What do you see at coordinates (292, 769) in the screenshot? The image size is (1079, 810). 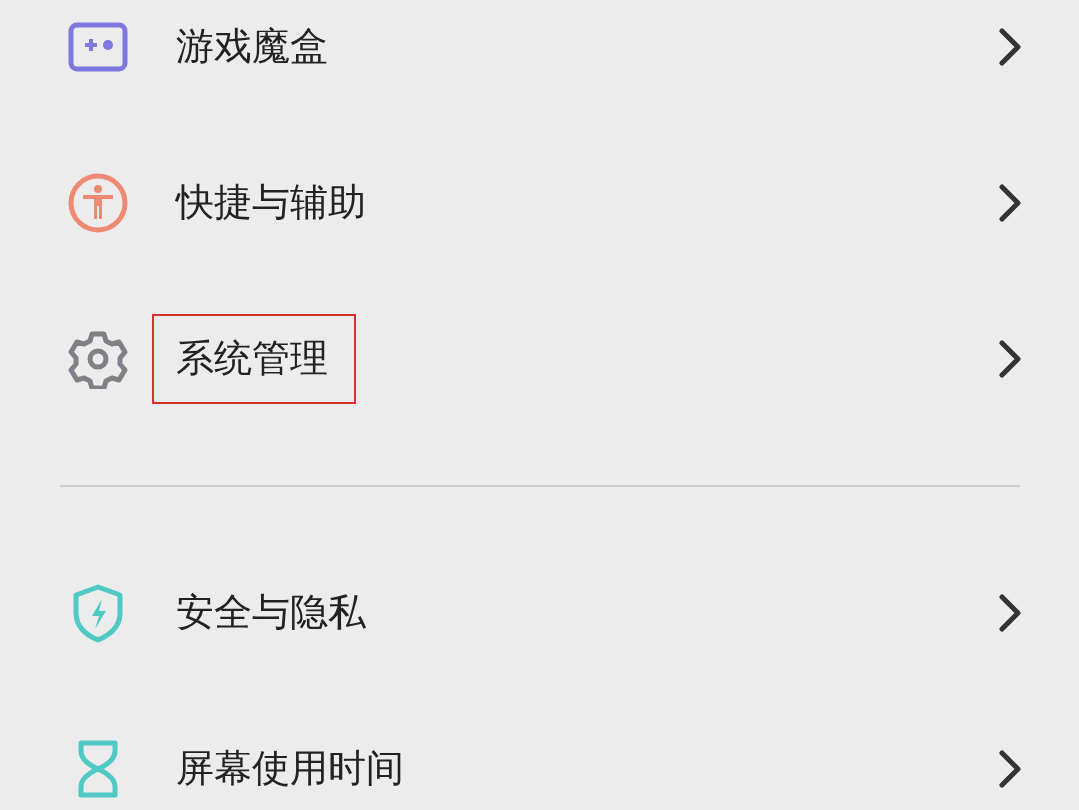 I see `item-label: 屏幕使用时间` at bounding box center [292, 769].